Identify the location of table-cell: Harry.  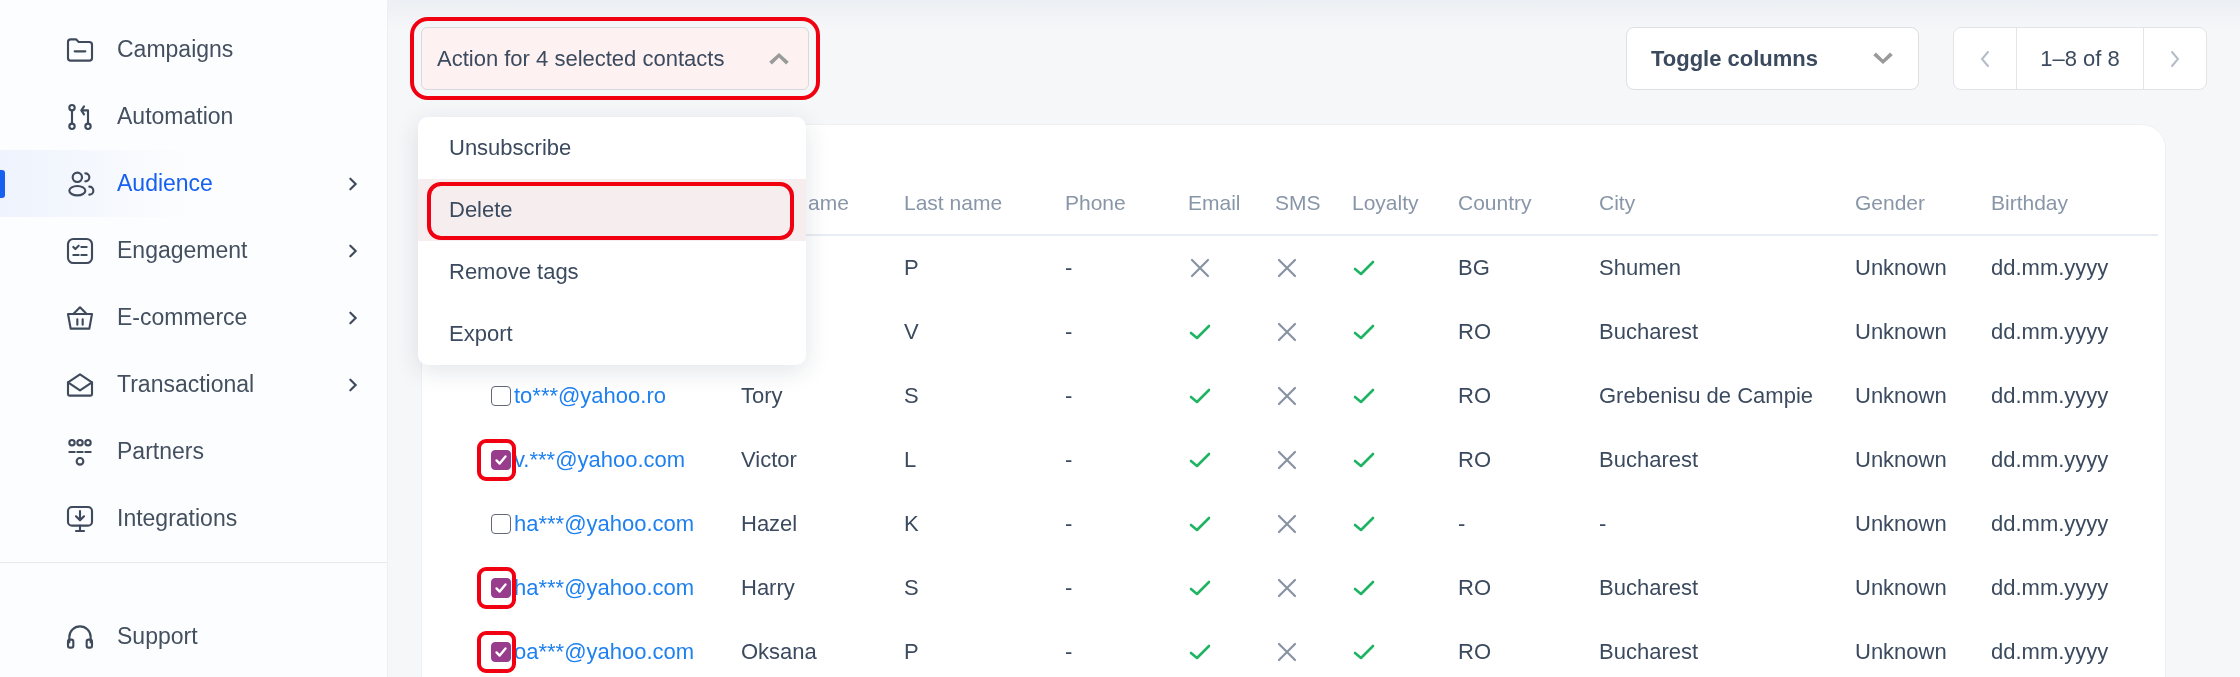
(768, 588).